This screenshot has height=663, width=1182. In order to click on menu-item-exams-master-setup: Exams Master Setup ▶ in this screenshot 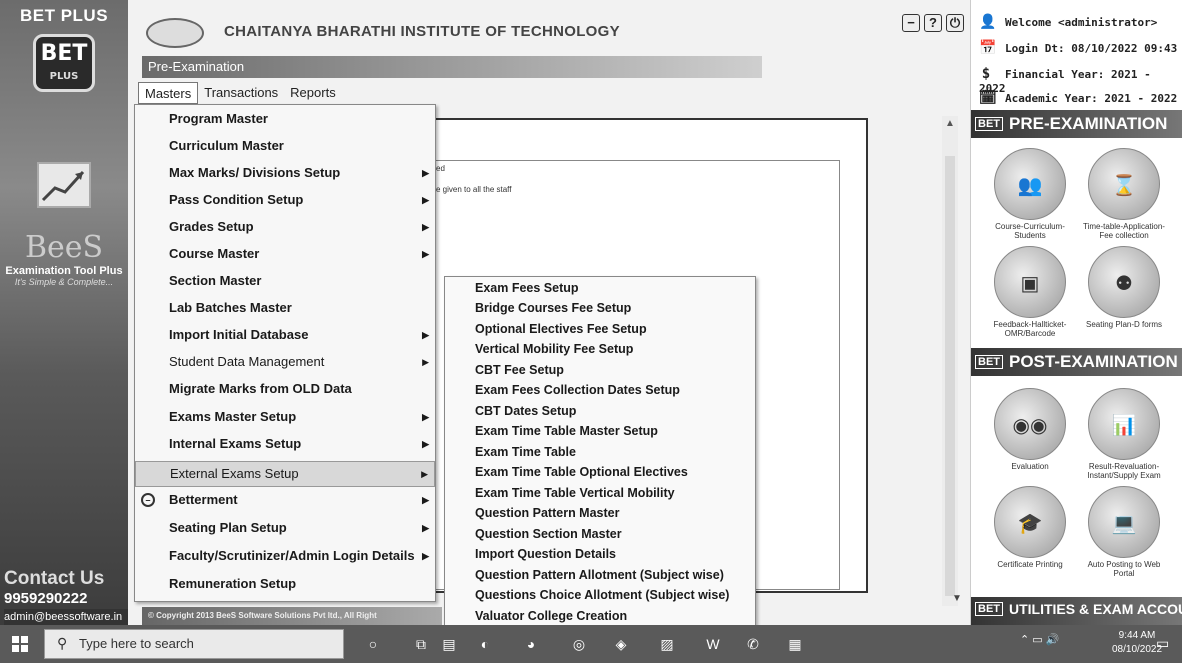, I will do `click(285, 418)`.